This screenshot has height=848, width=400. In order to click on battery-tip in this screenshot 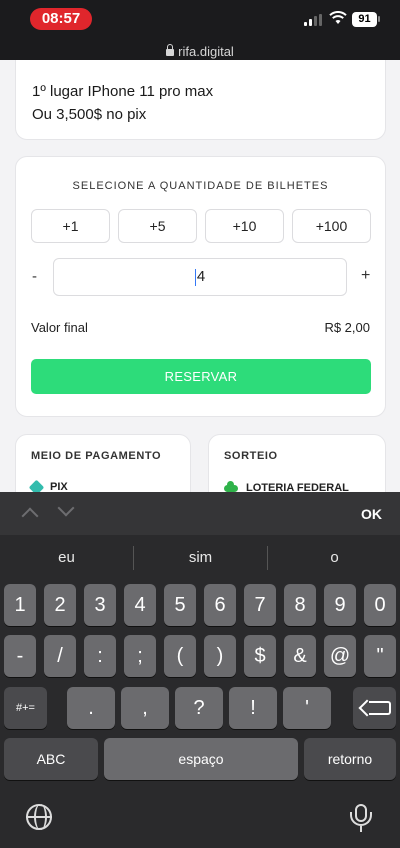, I will do `click(379, 19)`.